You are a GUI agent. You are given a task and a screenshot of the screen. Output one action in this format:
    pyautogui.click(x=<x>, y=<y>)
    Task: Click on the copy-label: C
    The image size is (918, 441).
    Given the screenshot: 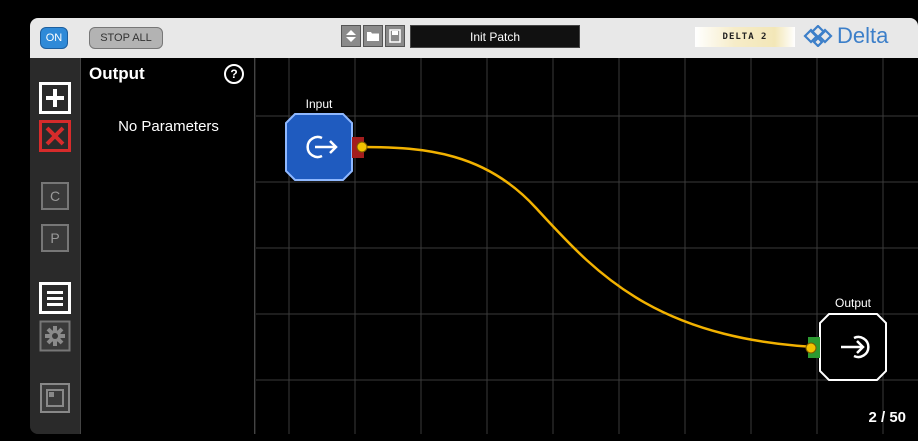 What is the action you would take?
    pyautogui.click(x=55, y=196)
    